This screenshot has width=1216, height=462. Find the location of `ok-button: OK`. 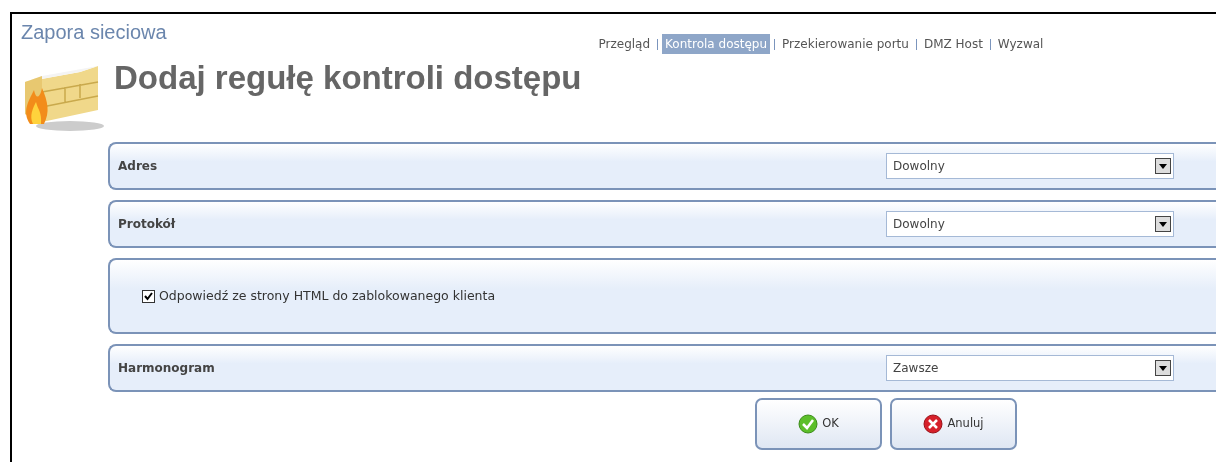

ok-button: OK is located at coordinates (818, 424).